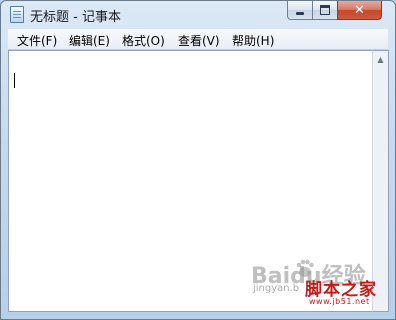  What do you see at coordinates (339, 301) in the screenshot?
I see `site-url-watermark: www.jb51.net` at bounding box center [339, 301].